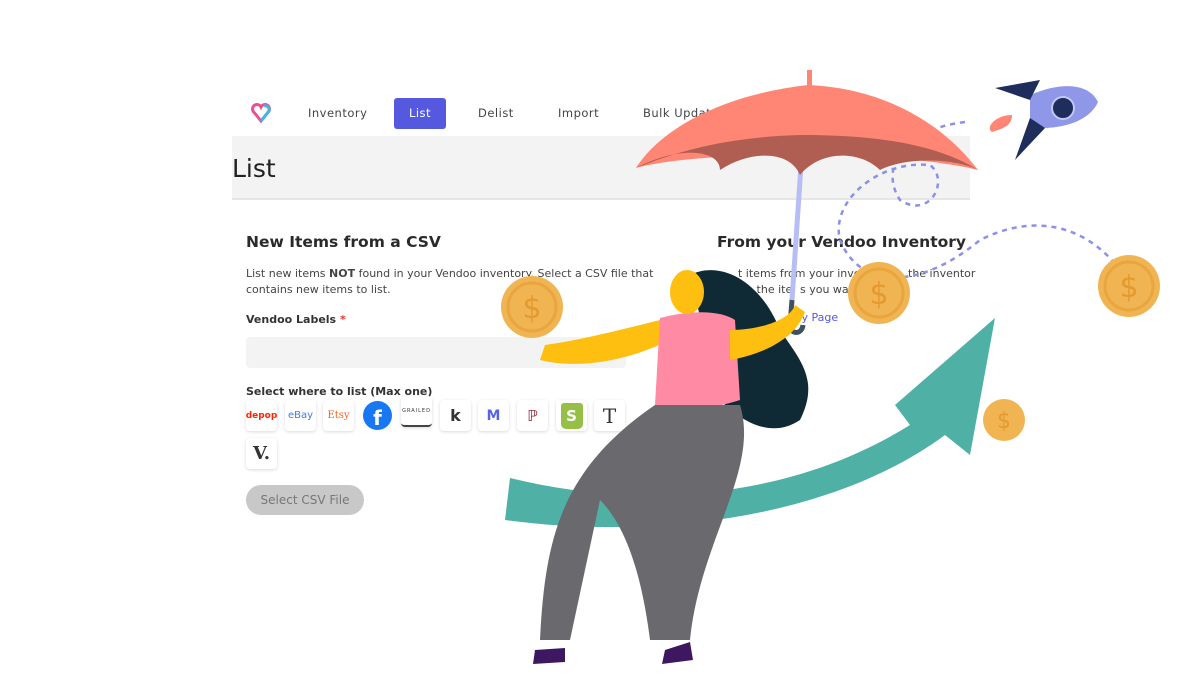 Image resolution: width=1200 pixels, height=690 pixels. What do you see at coordinates (671, 467) in the screenshot?
I see `woman-figure` at bounding box center [671, 467].